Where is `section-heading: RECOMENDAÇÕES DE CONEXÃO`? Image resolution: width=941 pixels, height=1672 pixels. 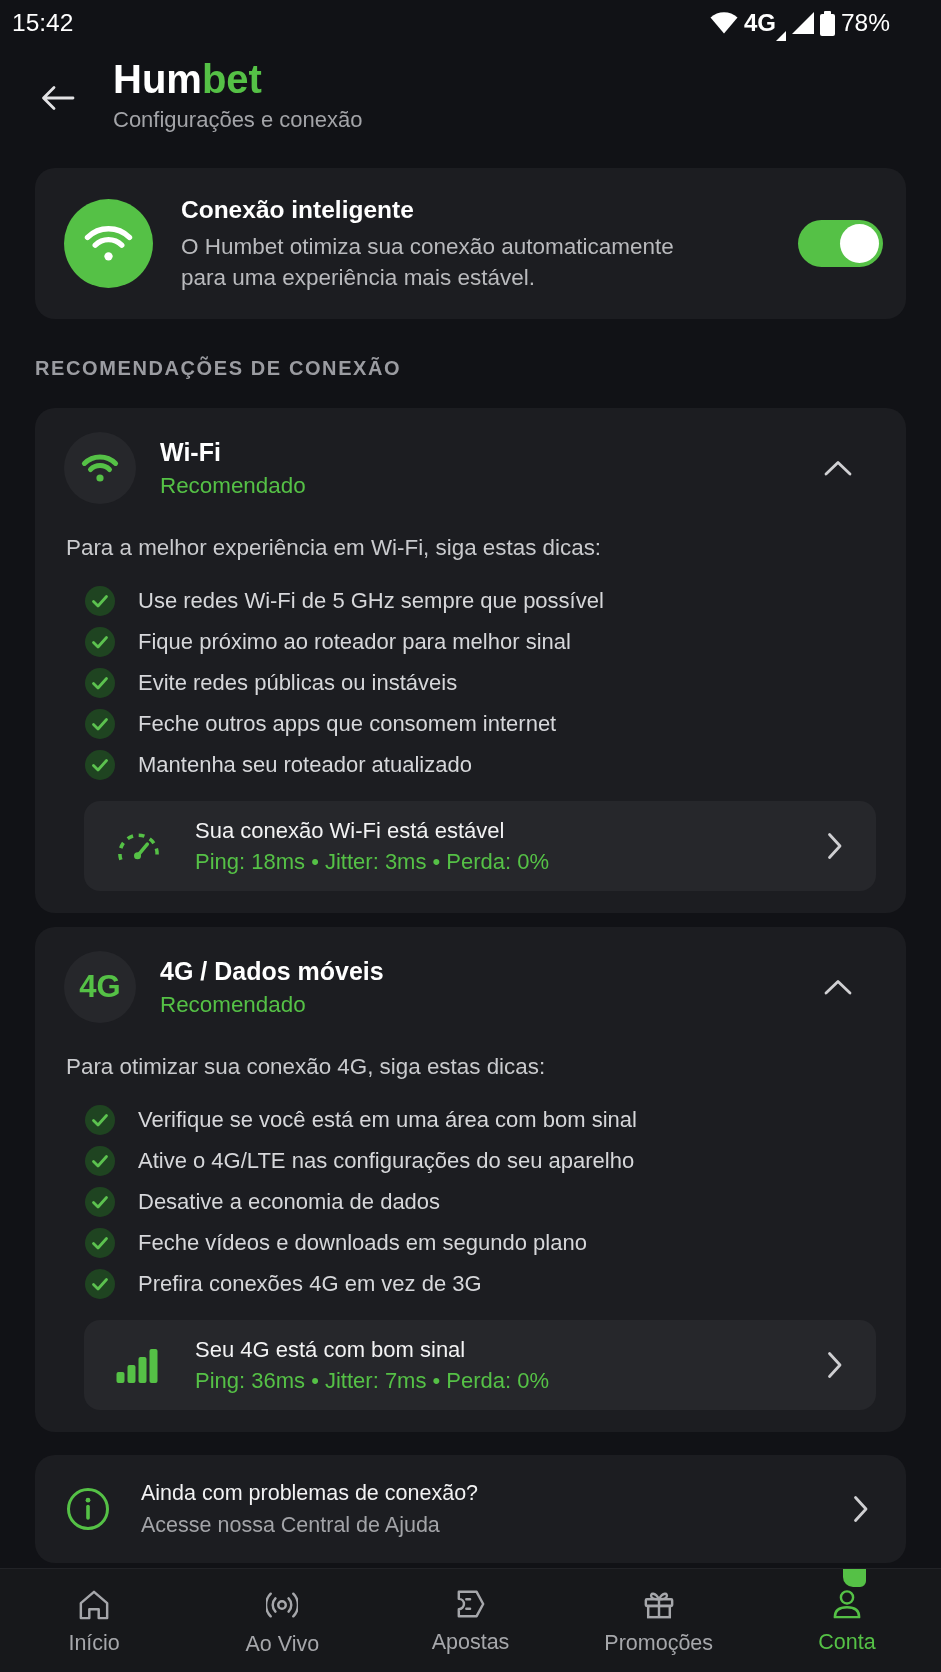 section-heading: RECOMENDAÇÕES DE CONEXÃO is located at coordinates (218, 368).